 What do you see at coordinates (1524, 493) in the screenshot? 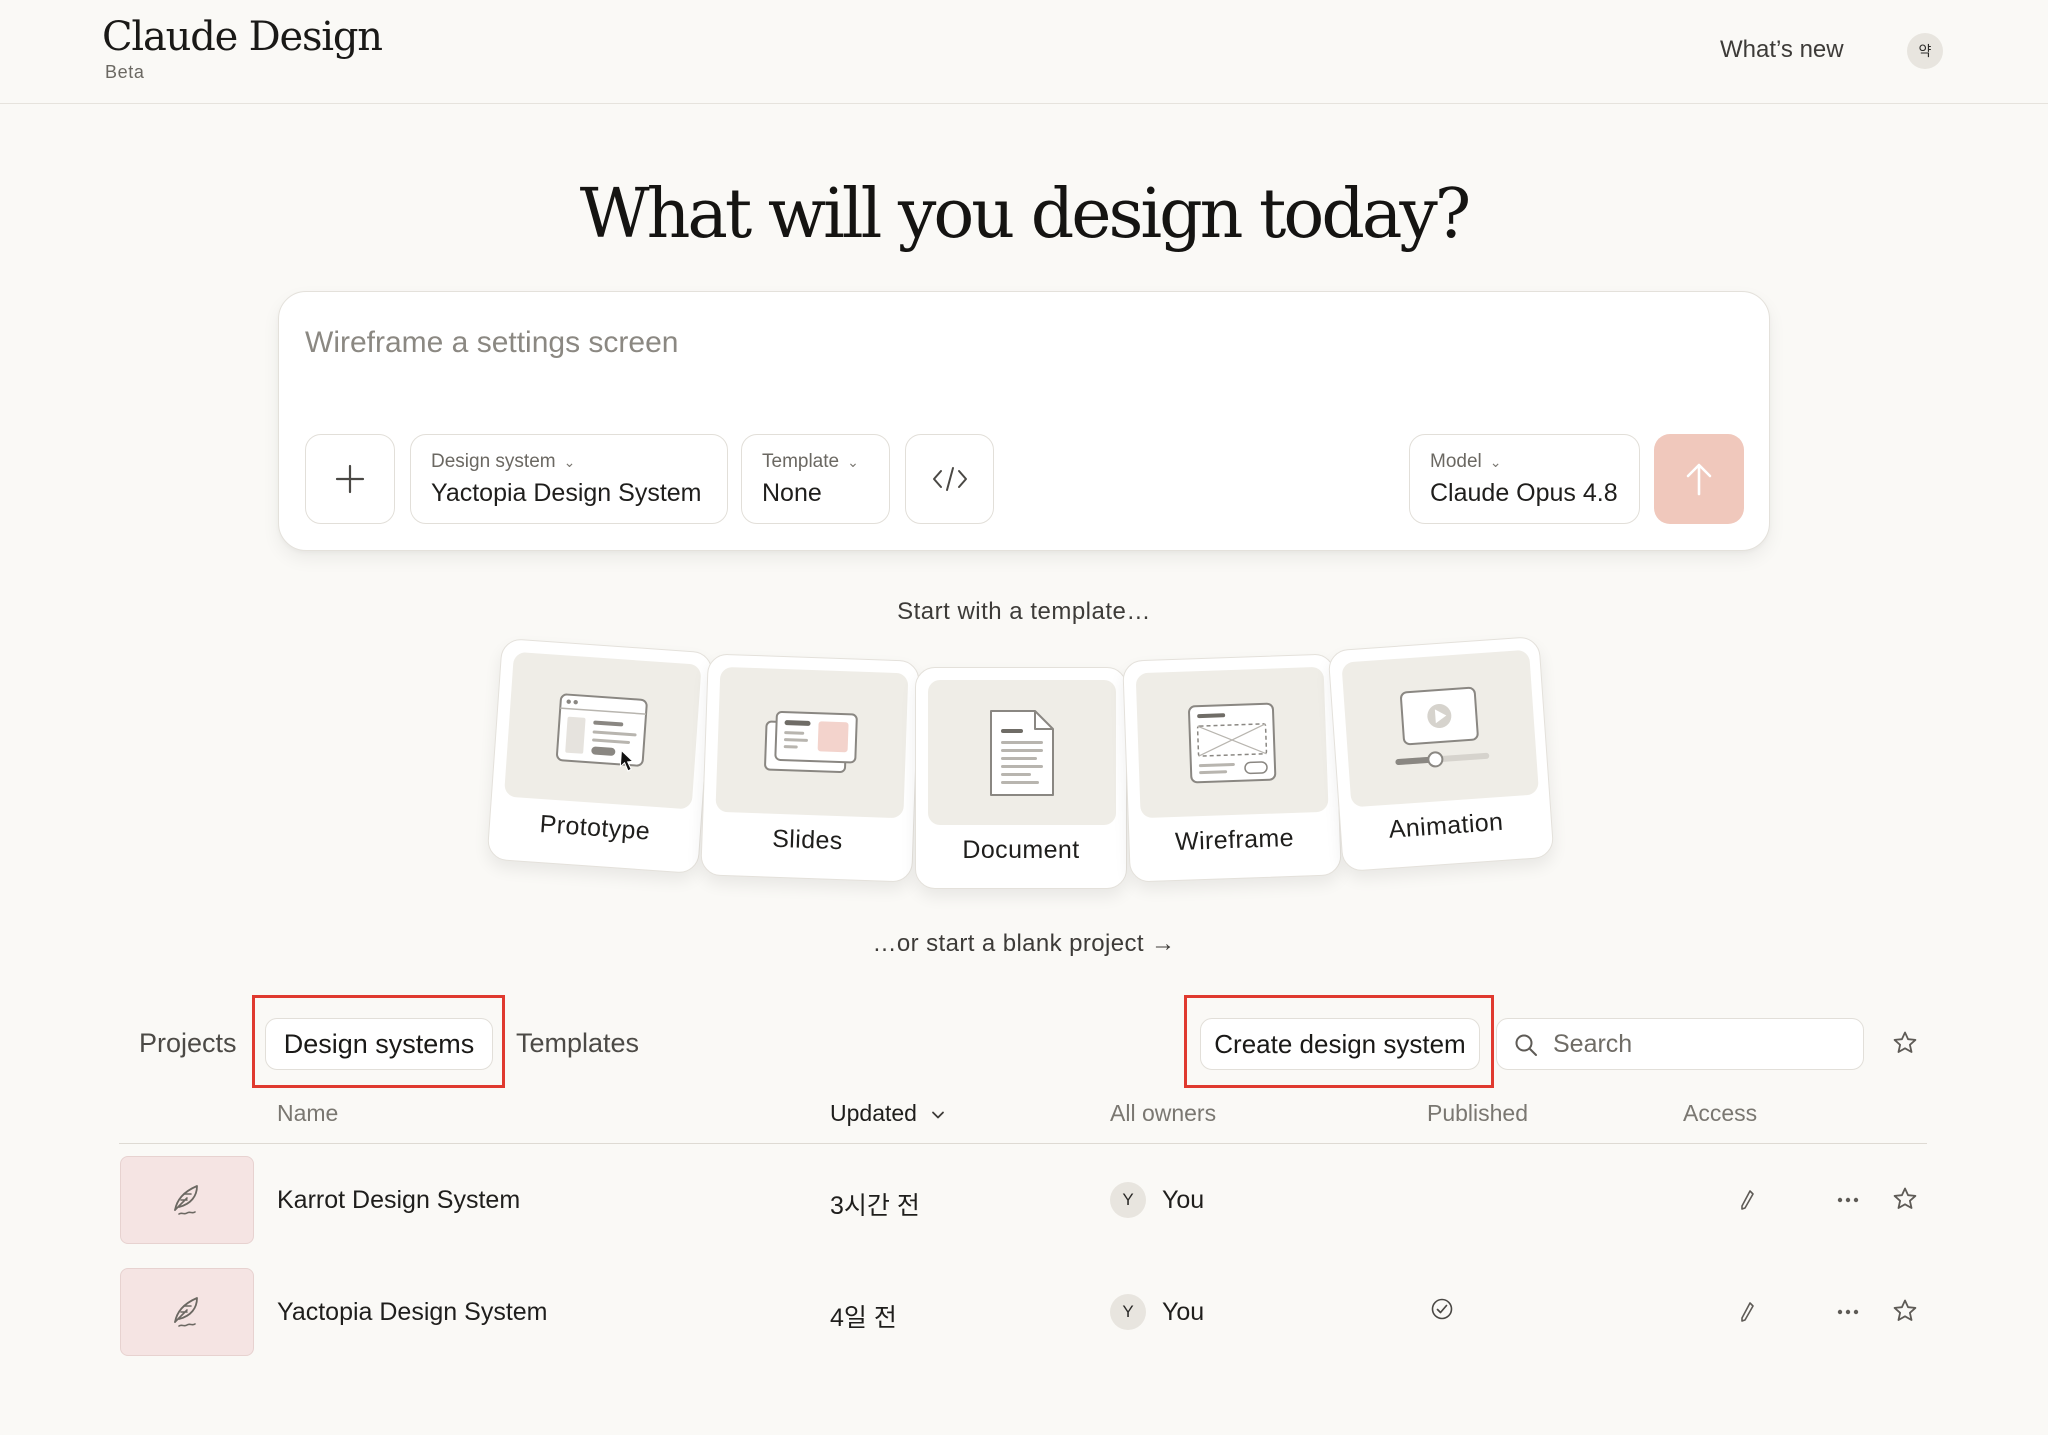
I see `model-value: Claude Opus 4.8` at bounding box center [1524, 493].